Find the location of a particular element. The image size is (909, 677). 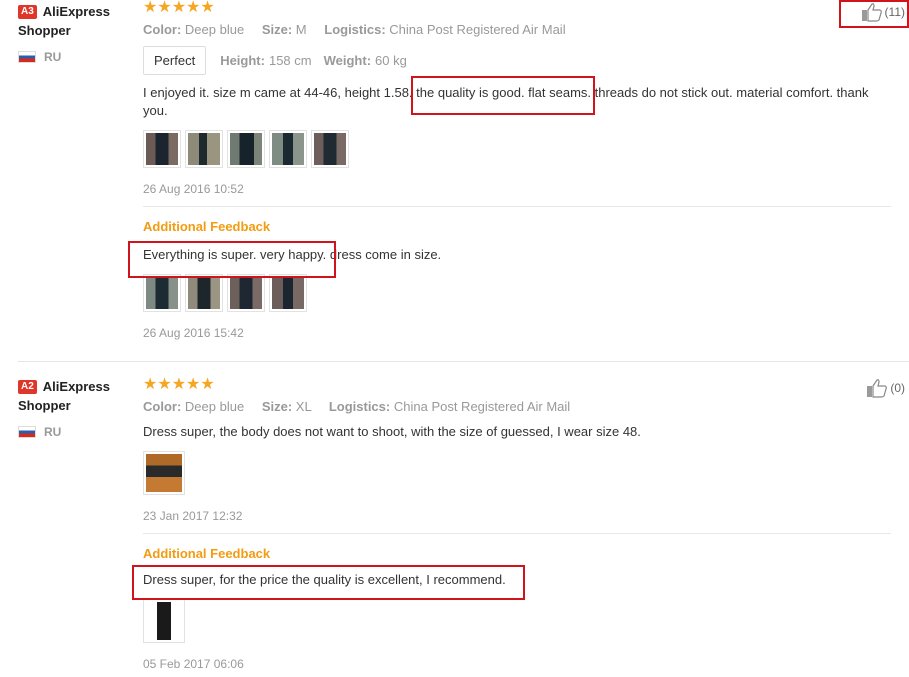

fit-tag: Perfect is located at coordinates (175, 60).